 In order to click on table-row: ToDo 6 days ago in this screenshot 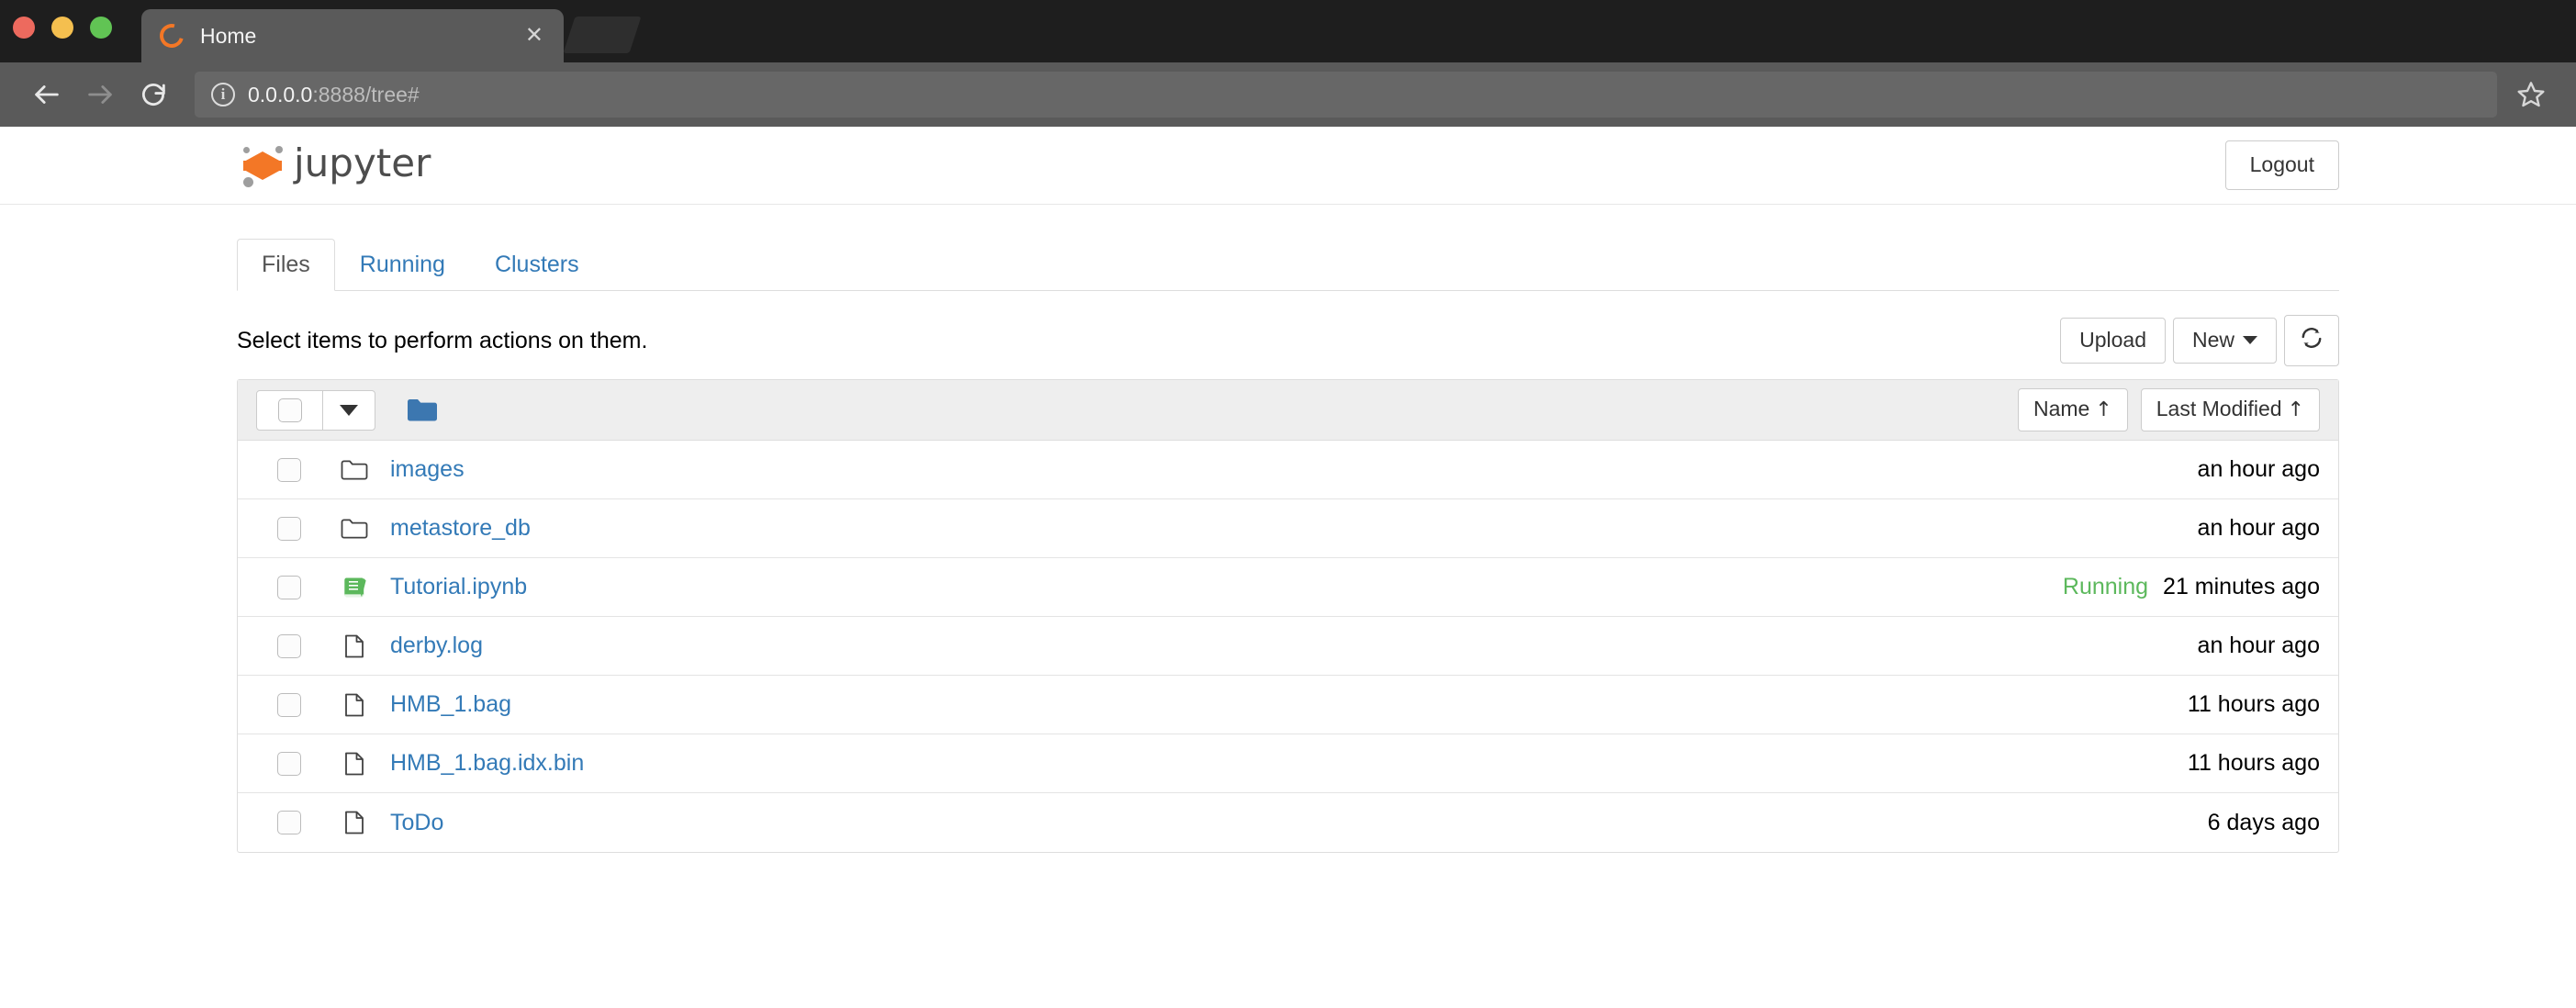, I will do `click(1288, 822)`.